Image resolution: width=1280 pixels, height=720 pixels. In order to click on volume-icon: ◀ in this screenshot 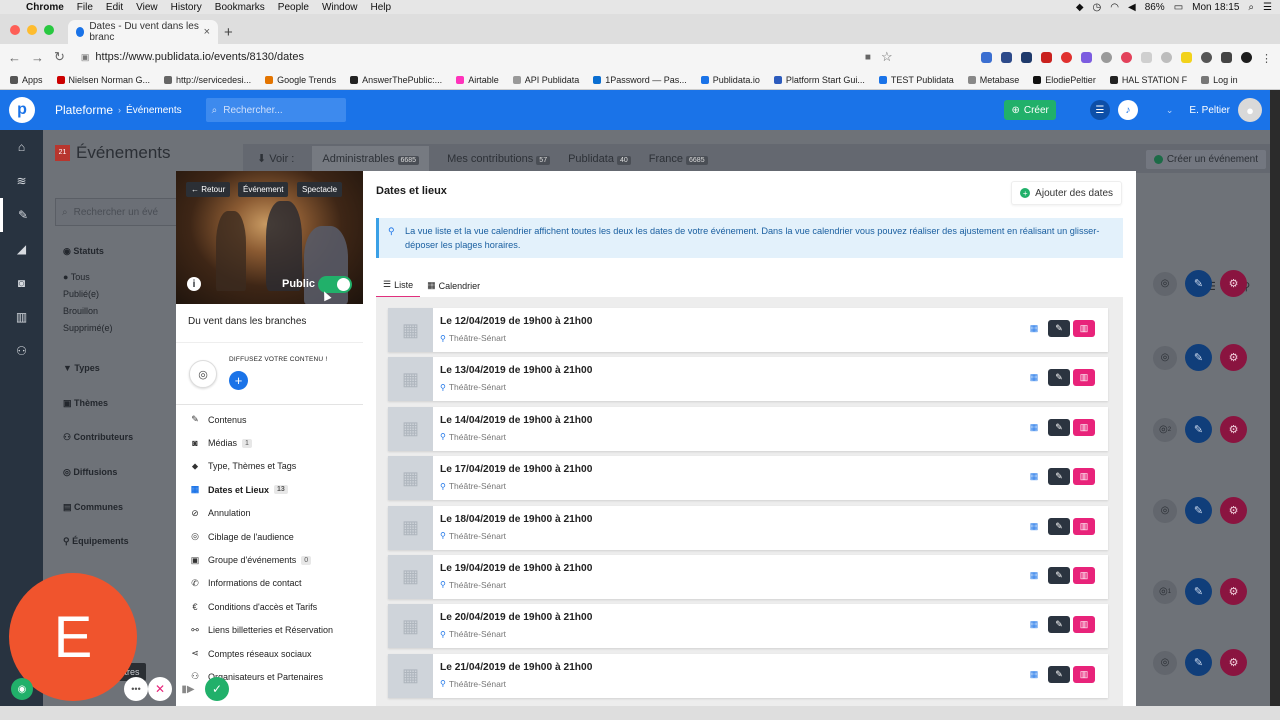, I will do `click(1132, 7)`.